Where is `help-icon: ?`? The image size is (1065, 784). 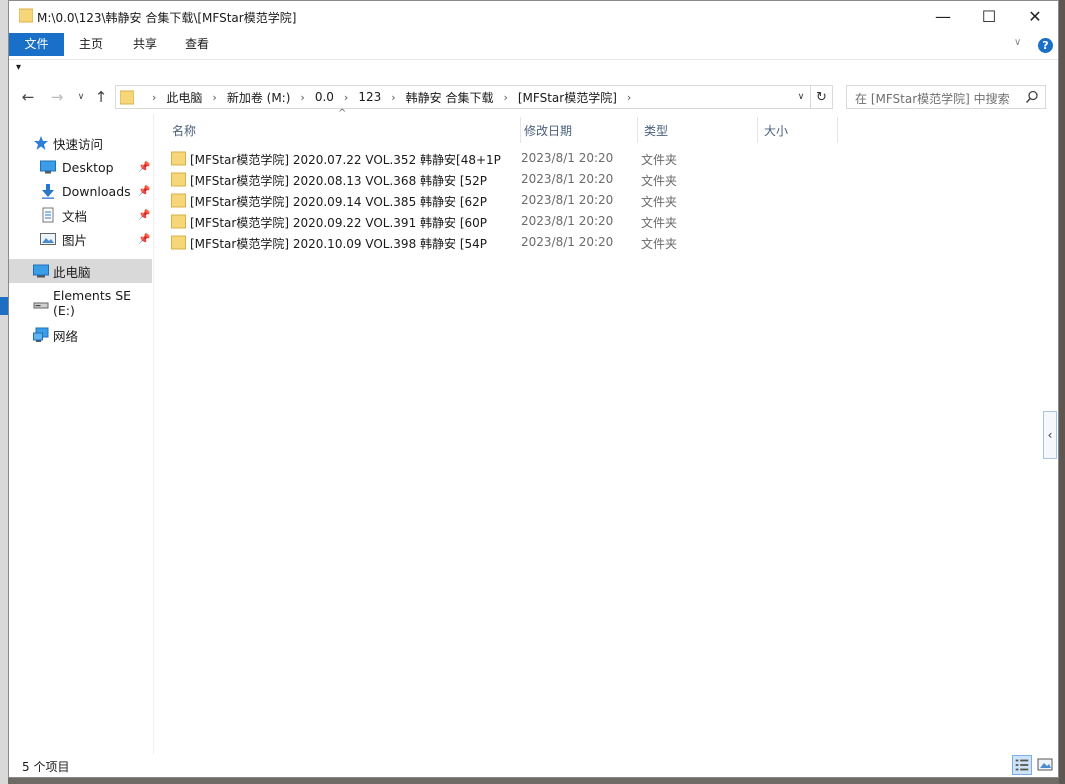
help-icon: ? is located at coordinates (1045, 45).